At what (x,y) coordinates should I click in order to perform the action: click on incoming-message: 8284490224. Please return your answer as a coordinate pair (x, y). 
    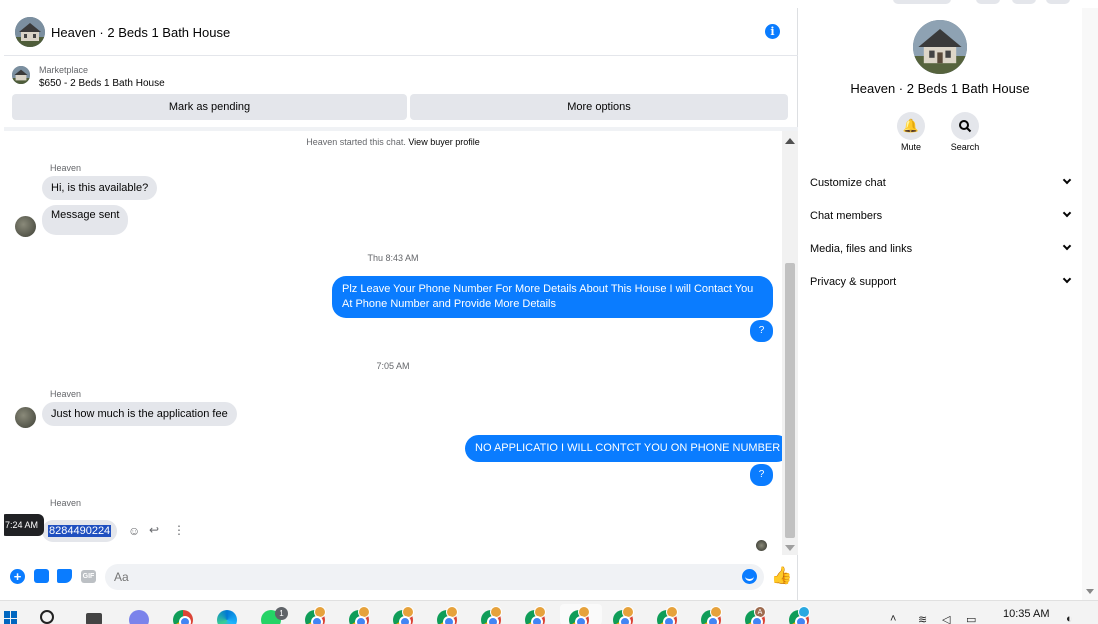
    Looking at the image, I should click on (80, 531).